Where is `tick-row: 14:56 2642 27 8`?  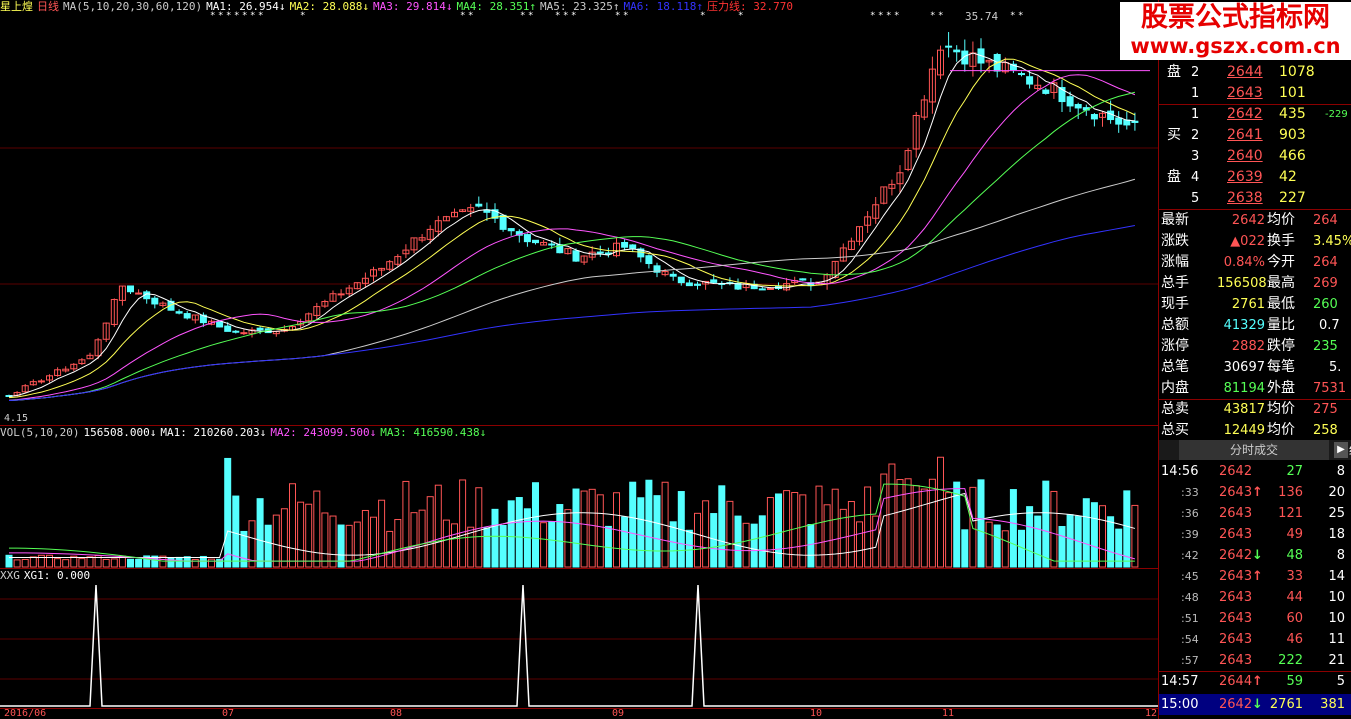
tick-row: 14:56 2642 27 8 is located at coordinates (1255, 471).